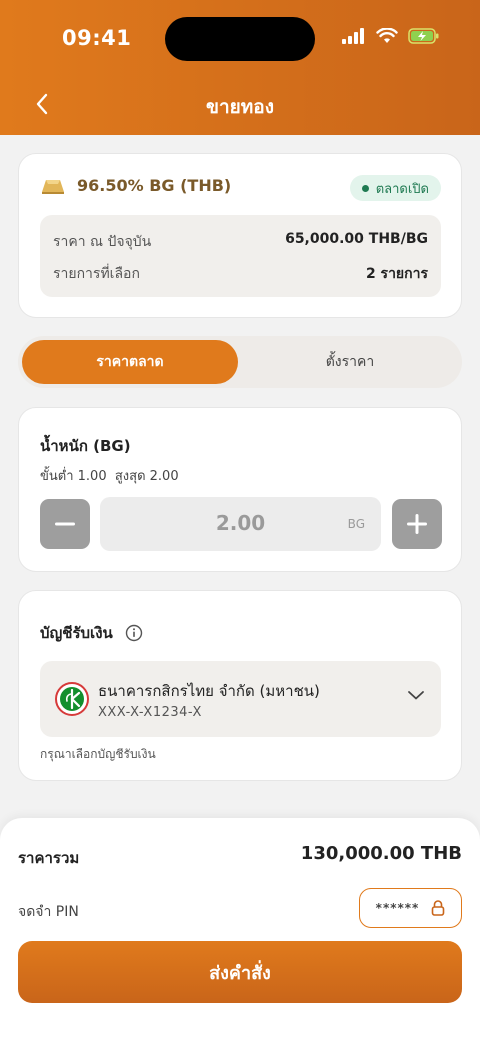 The height and width of the screenshot is (1044, 480). I want to click on current-price-row: ราคา ณ ปัจจุบัน 65,000.00 THB/BG, so click(240, 242).